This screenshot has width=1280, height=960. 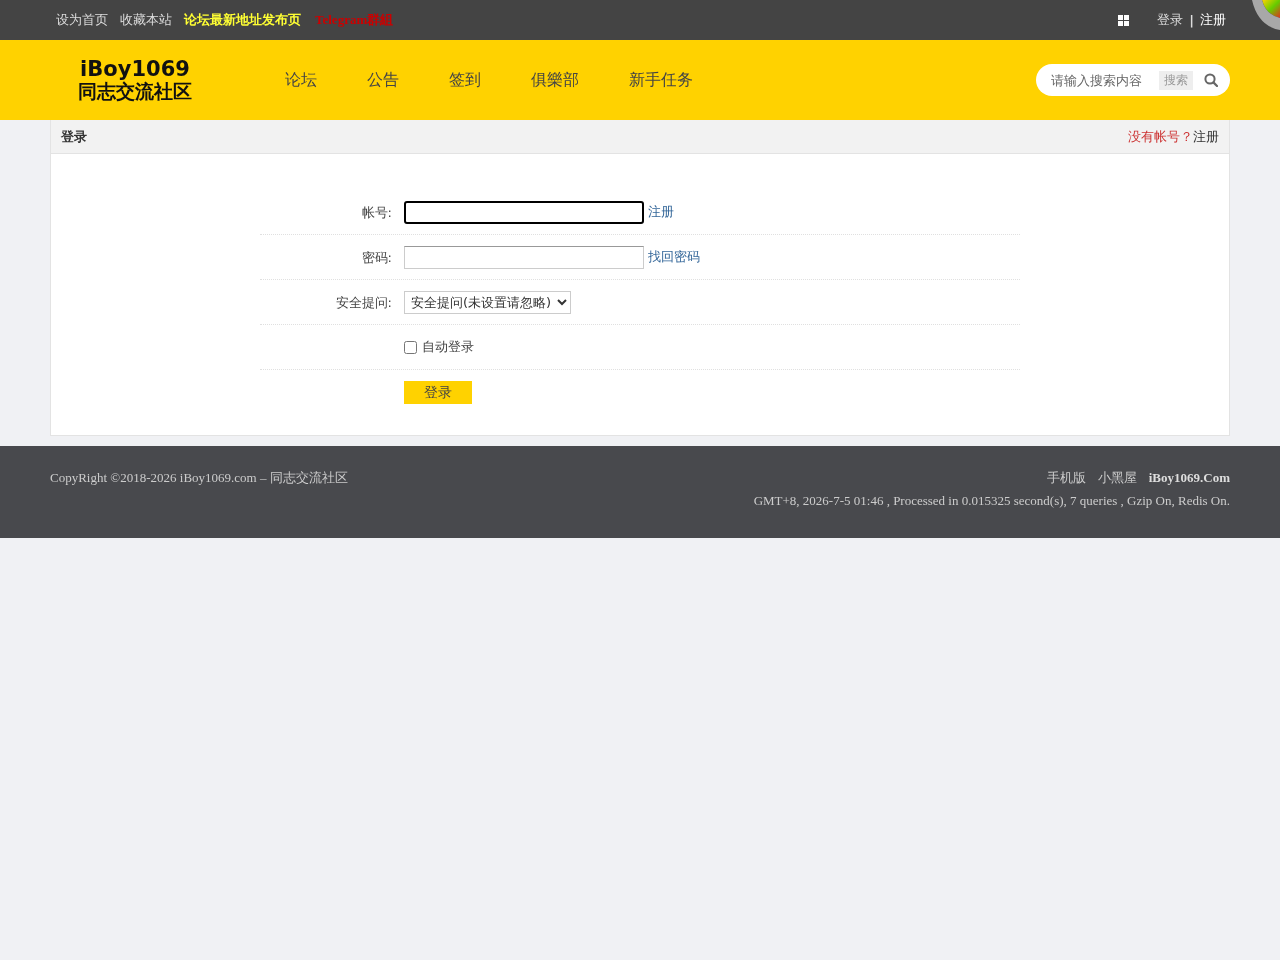 What do you see at coordinates (410, 347) in the screenshot?
I see `auto-login-checkbox` at bounding box center [410, 347].